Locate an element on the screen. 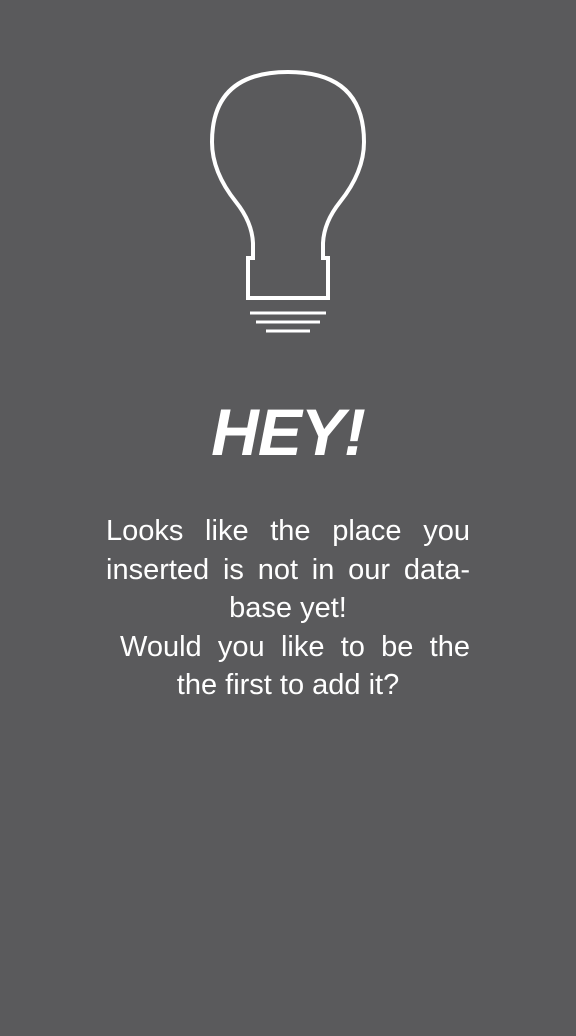  message-line: Would you like to be the is located at coordinates (295, 646).